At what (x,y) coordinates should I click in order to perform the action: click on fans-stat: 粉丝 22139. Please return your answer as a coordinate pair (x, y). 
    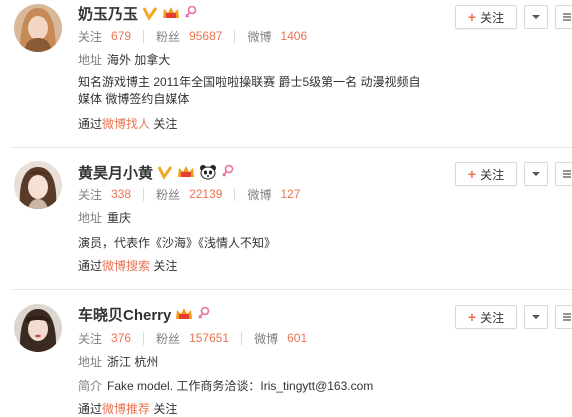
    Looking at the image, I should click on (189, 194).